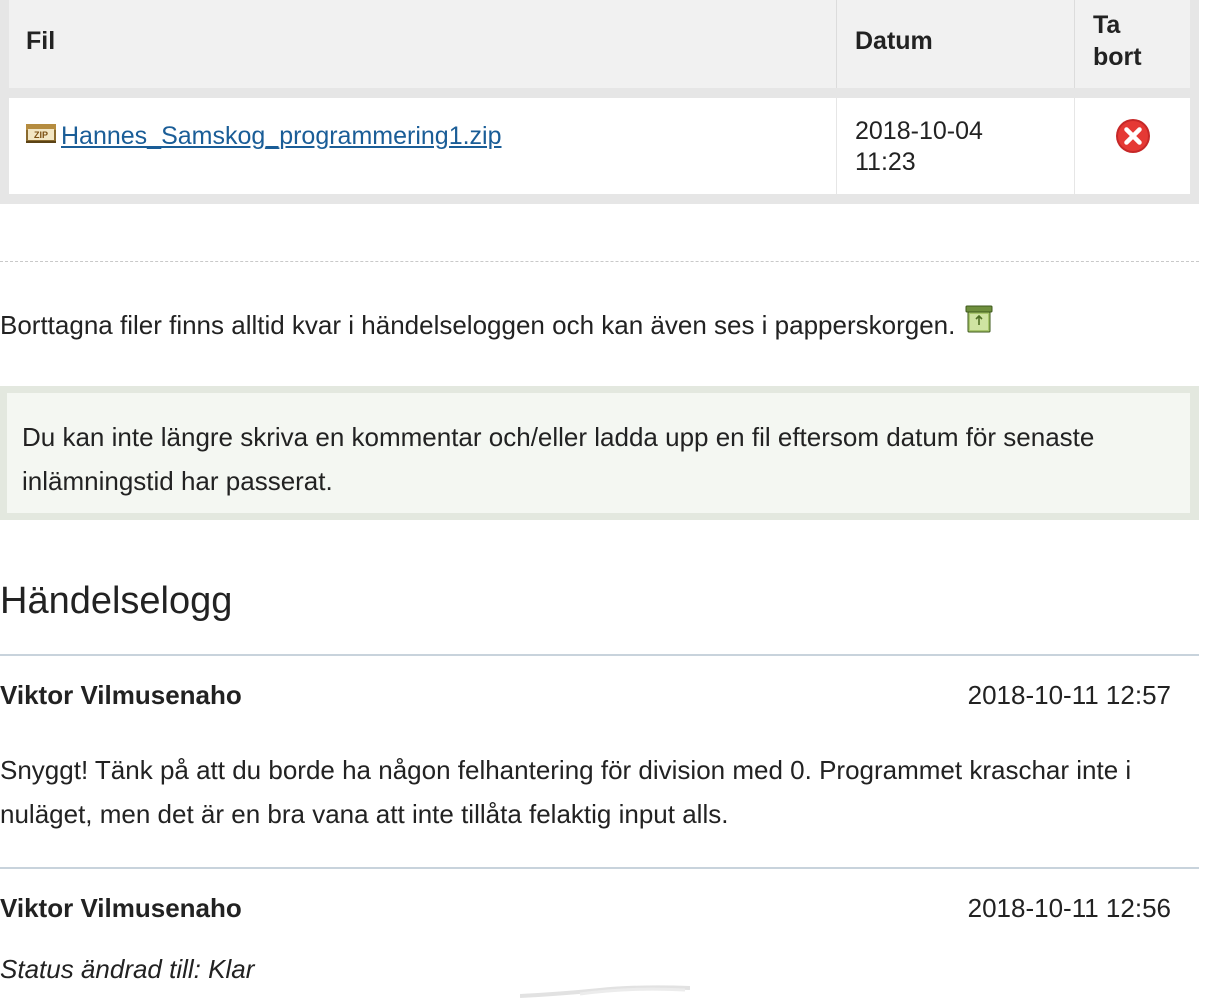 This screenshot has width=1227, height=1004. What do you see at coordinates (1107, 25) in the screenshot?
I see `header-delete-line1: Ta` at bounding box center [1107, 25].